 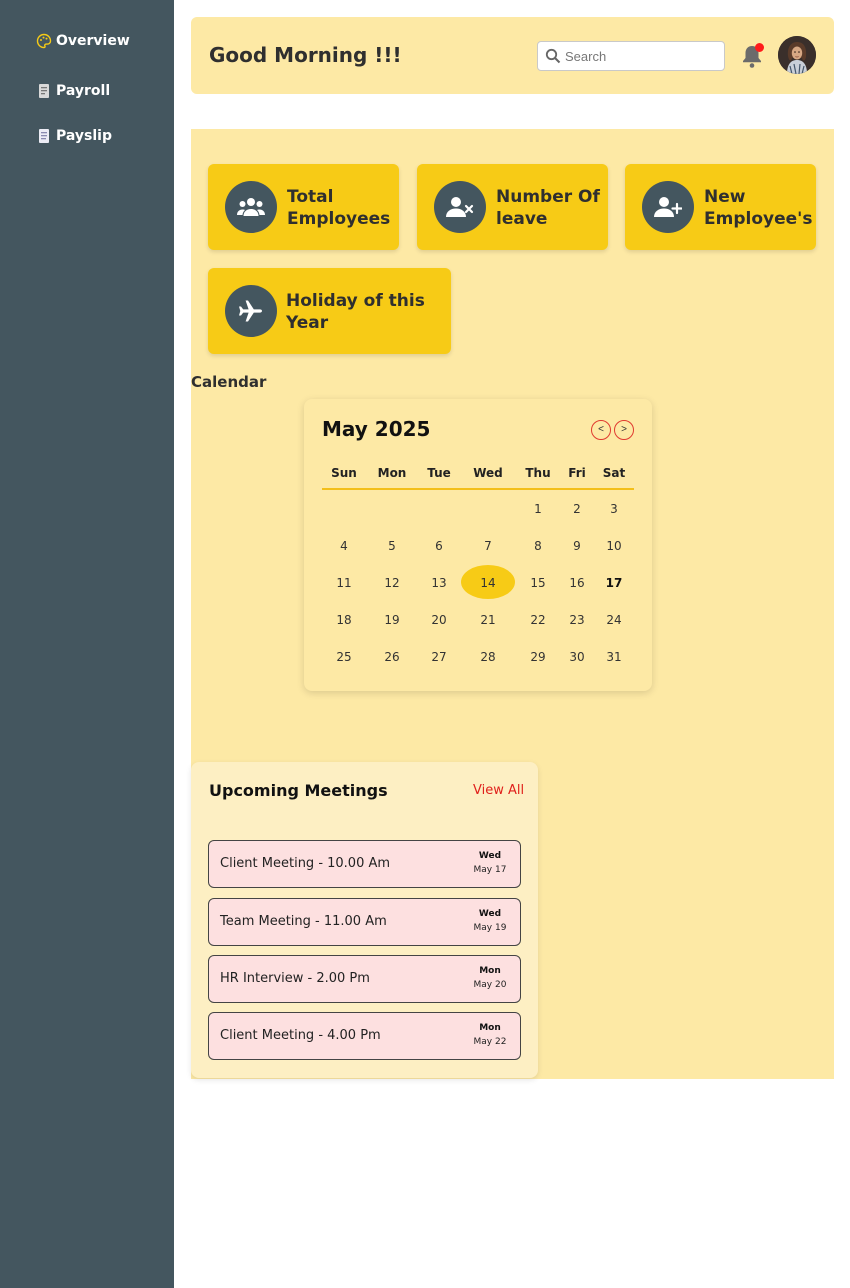 I want to click on meeting-date: May 22, so click(x=490, y=1042).